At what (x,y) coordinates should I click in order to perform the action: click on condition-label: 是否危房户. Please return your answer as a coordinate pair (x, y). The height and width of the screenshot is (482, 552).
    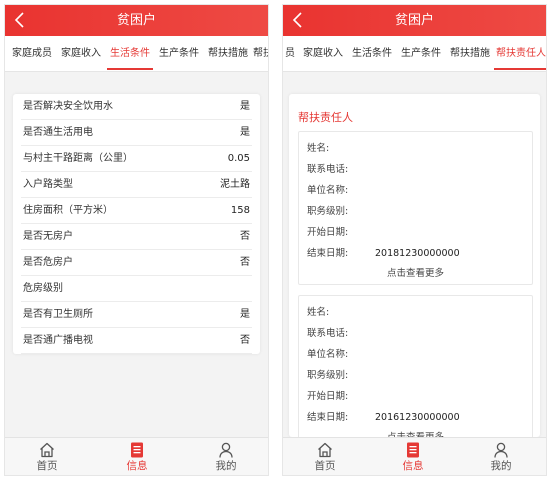
    Looking at the image, I should click on (48, 262).